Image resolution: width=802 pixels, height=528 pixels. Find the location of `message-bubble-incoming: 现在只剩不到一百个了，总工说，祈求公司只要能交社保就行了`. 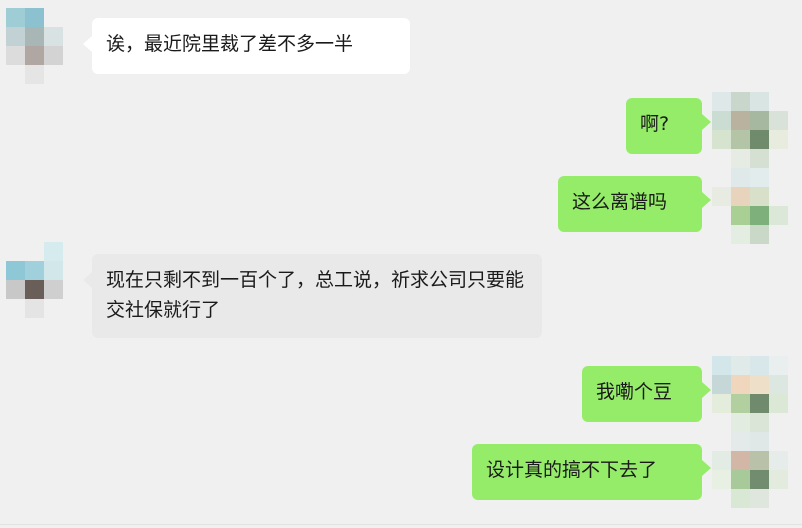

message-bubble-incoming: 现在只剩不到一百个了，总工说，祈求公司只要能交社保就行了 is located at coordinates (312, 296).